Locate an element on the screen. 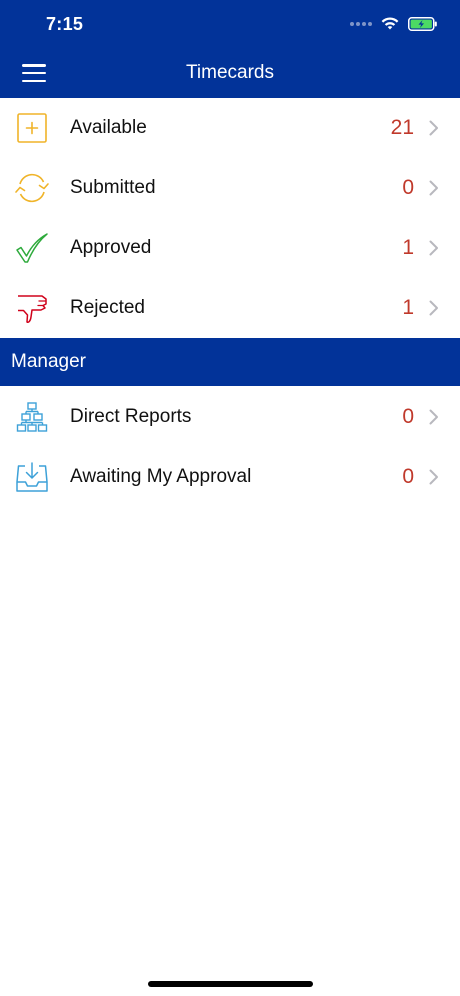 The width and height of the screenshot is (460, 996). inbox-download-icon is located at coordinates (32, 477).